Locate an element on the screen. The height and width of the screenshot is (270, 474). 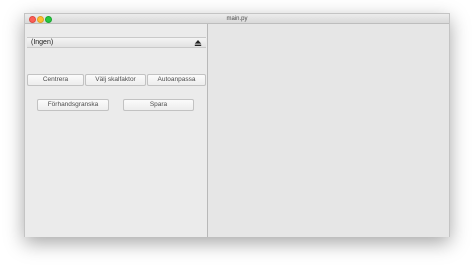
combo-selected-value: (Ingen) is located at coordinates (42, 42).